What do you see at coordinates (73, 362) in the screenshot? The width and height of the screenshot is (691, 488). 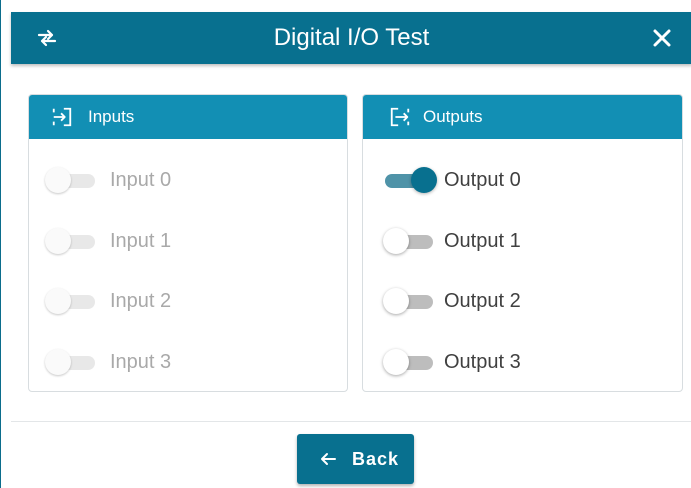 I see `input-3-toggle` at bounding box center [73, 362].